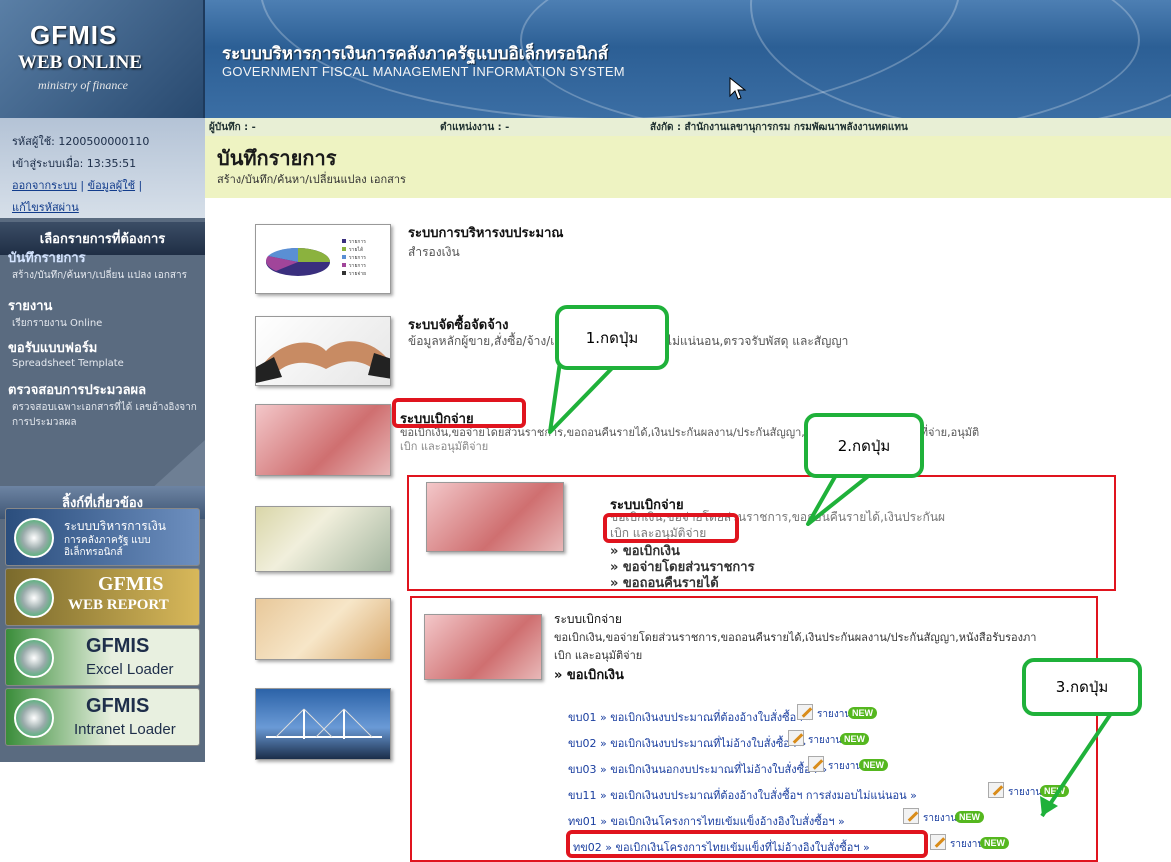 The image size is (1171, 862). I want to click on banner-line1: ระบบบริหารการเงิน, so click(115, 526).